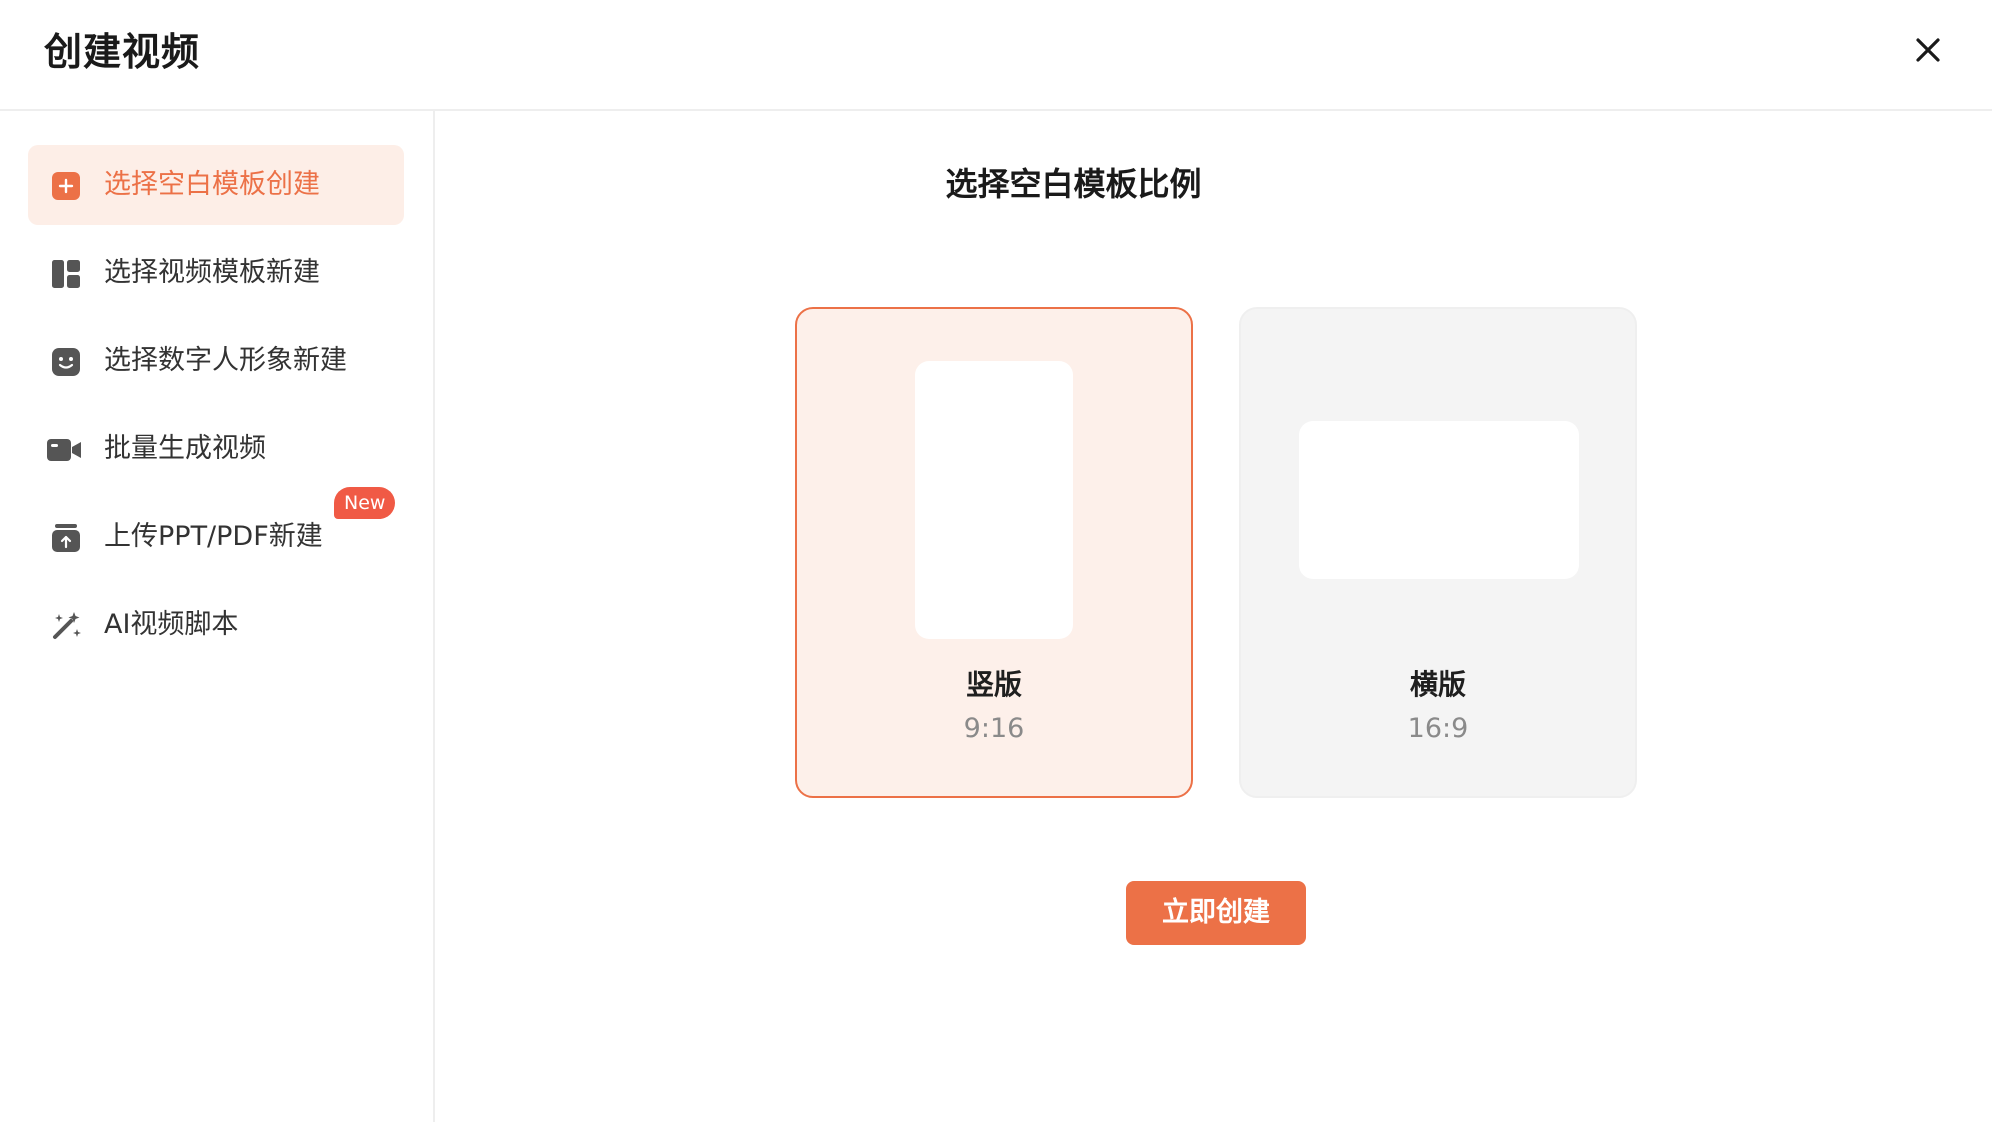  I want to click on close-button, so click(1928, 50).